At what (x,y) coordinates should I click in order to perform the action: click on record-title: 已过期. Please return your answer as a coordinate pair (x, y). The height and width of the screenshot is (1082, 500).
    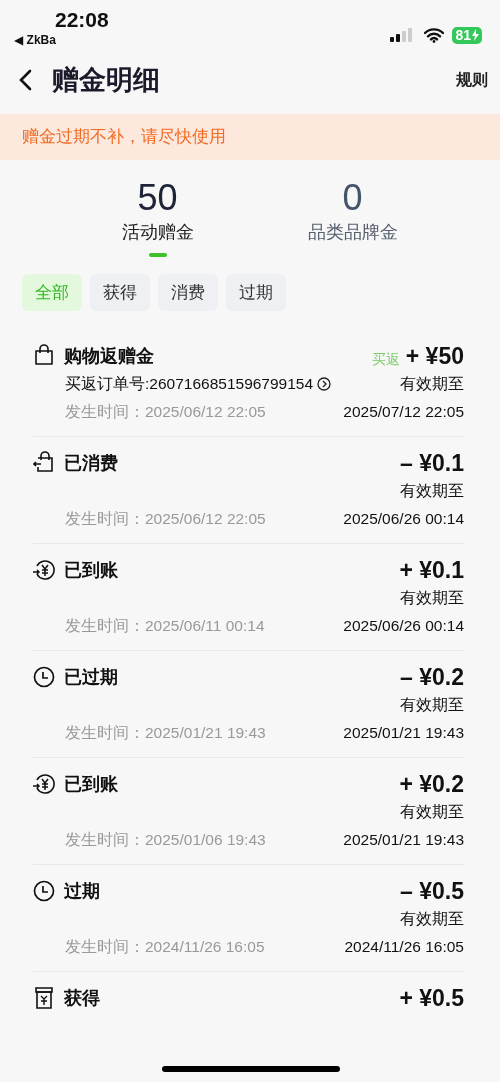
    Looking at the image, I should click on (91, 677).